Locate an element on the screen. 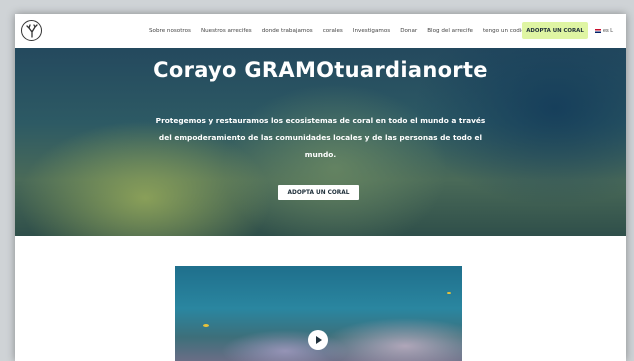  hero-title: Corayo GRAMOtuardianorte is located at coordinates (320, 70).